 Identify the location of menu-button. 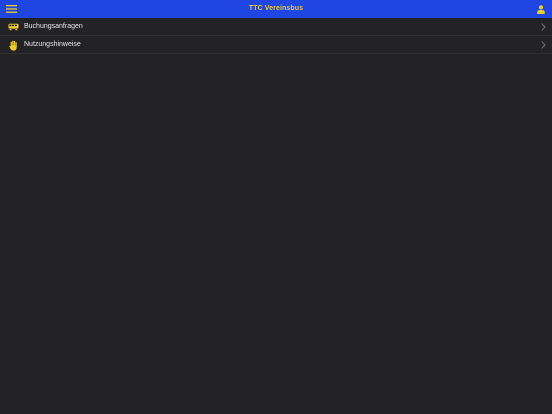
(11, 9).